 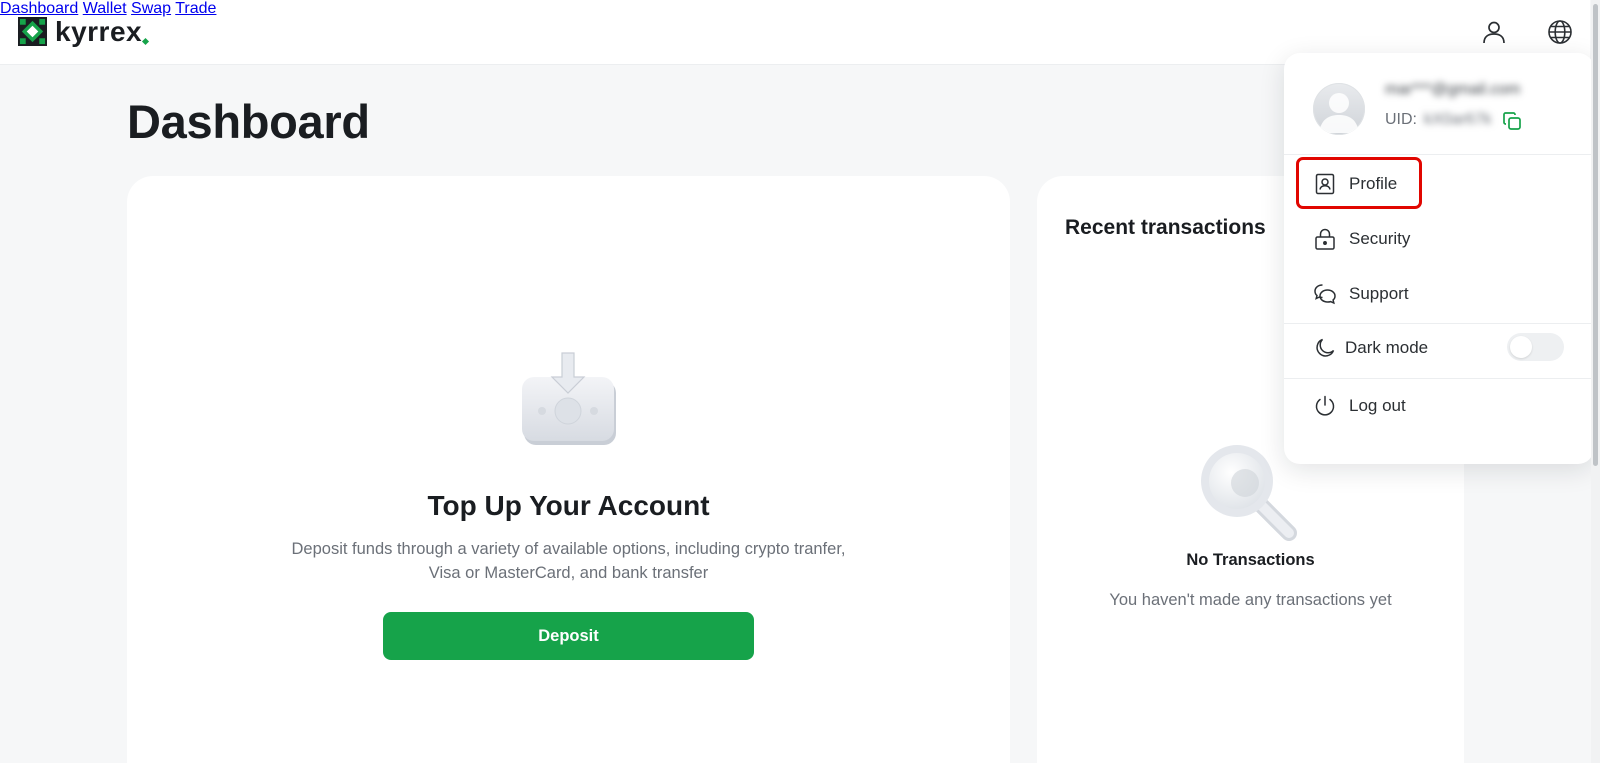 What do you see at coordinates (248, 121) in the screenshot?
I see `page-title: Dashboard` at bounding box center [248, 121].